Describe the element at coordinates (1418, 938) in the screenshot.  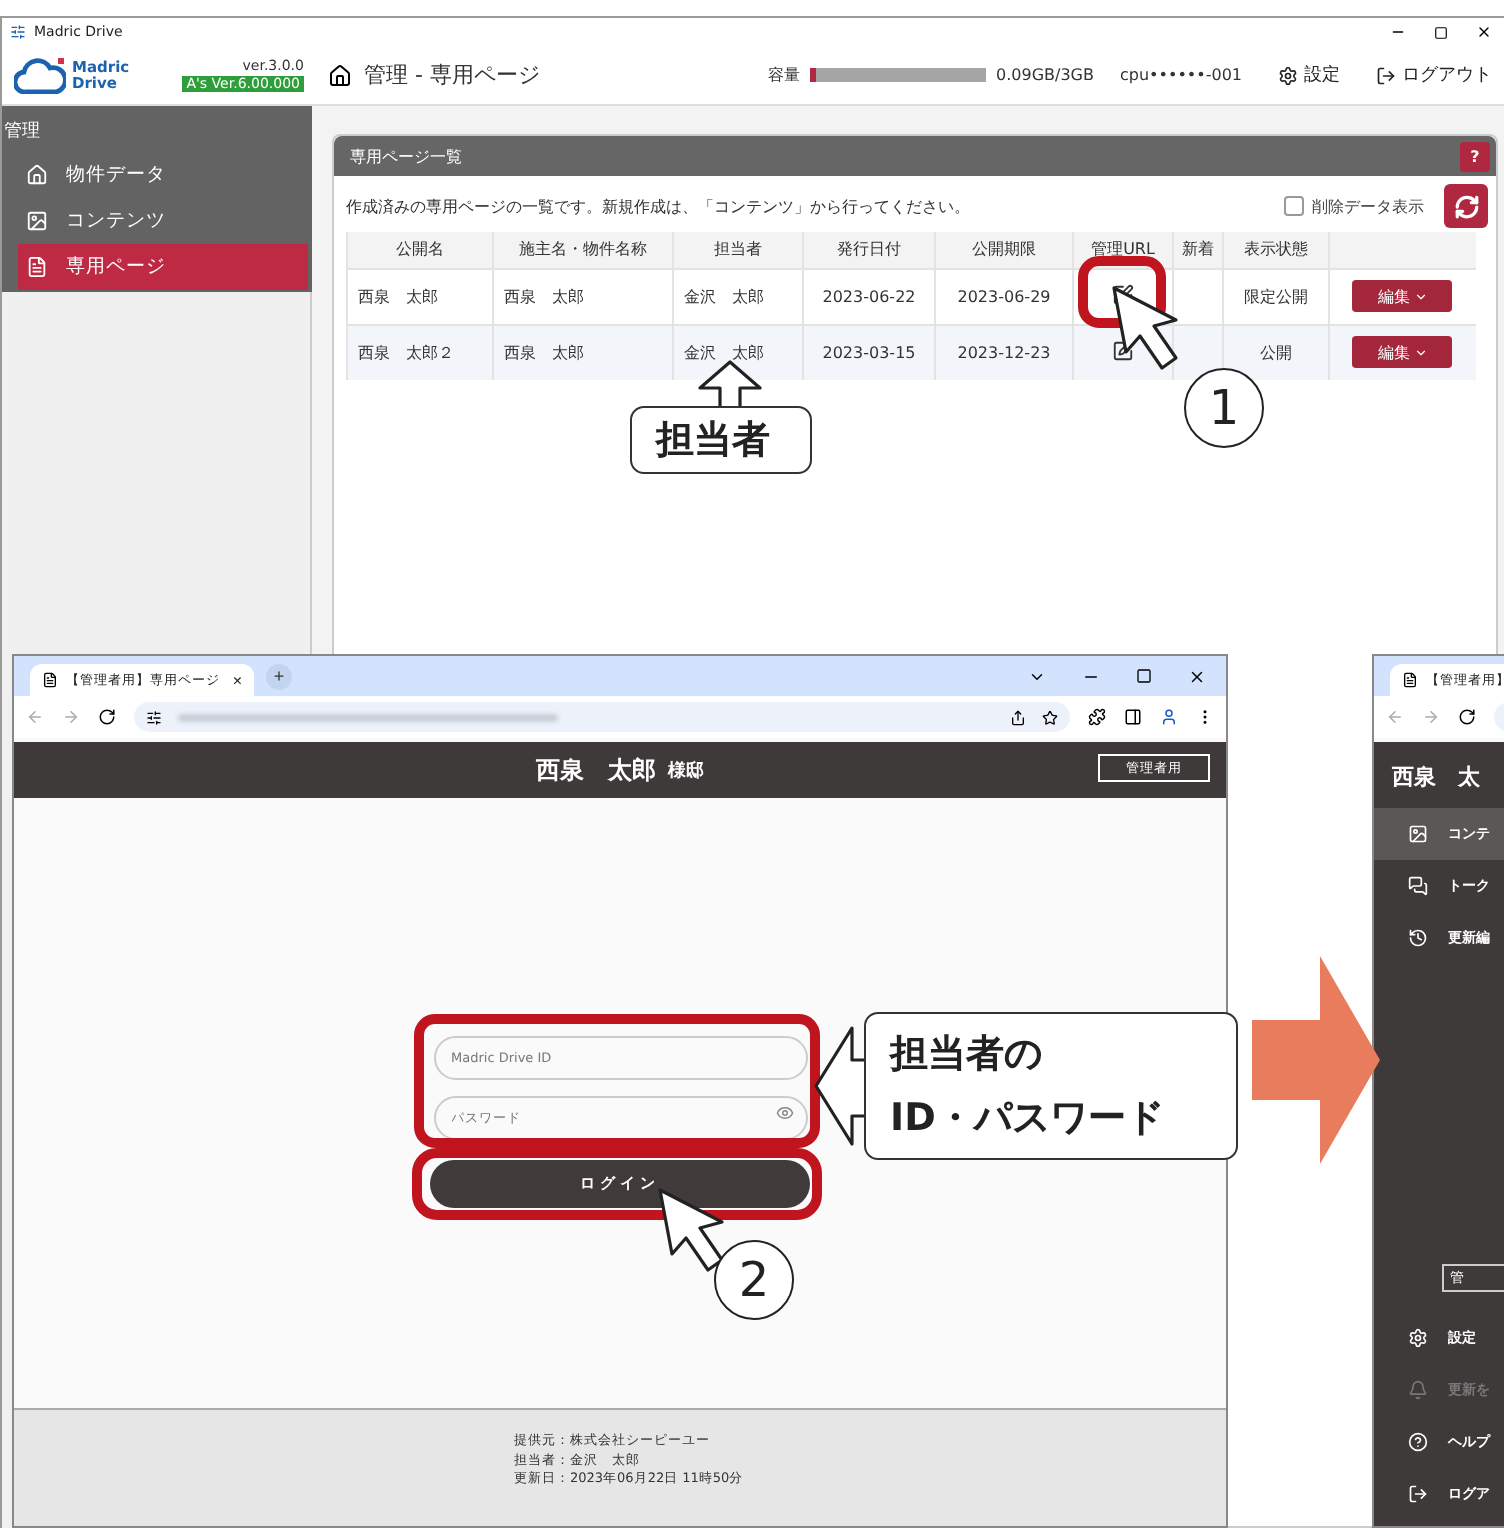
I see `history-icon` at that location.